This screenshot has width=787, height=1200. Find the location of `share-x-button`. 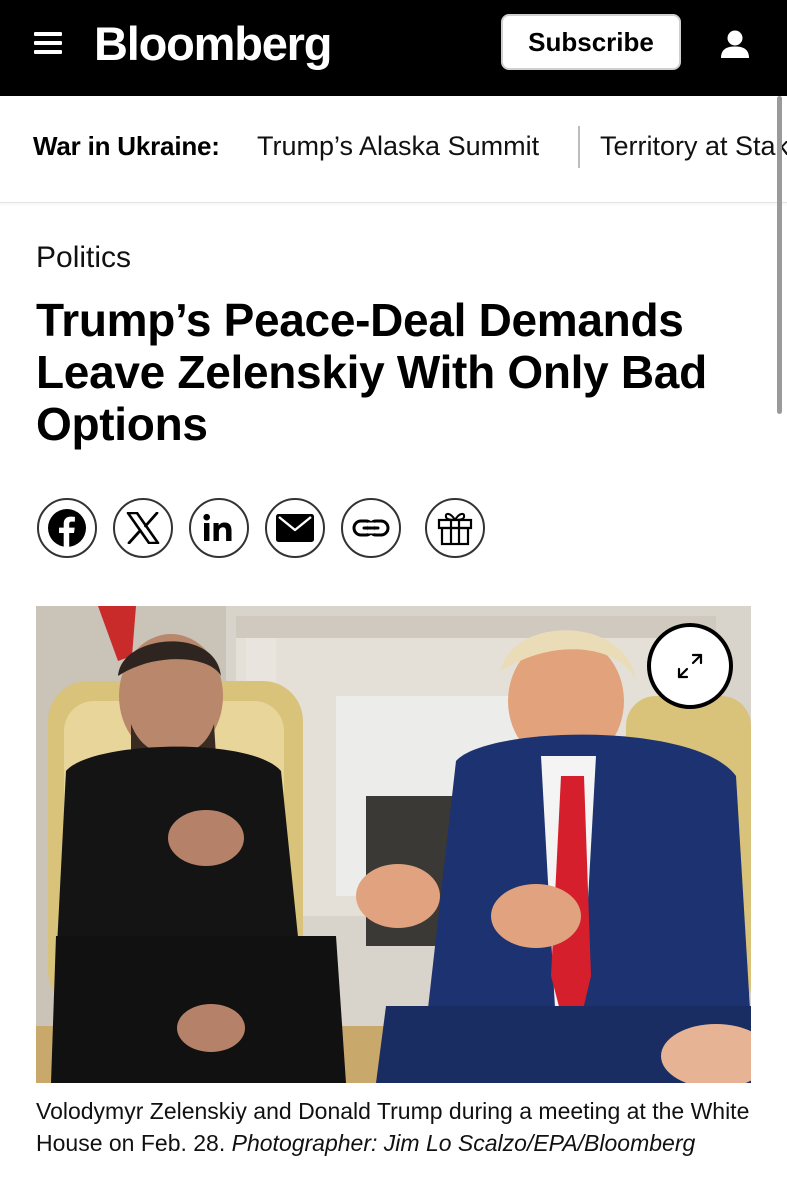

share-x-button is located at coordinates (143, 528).